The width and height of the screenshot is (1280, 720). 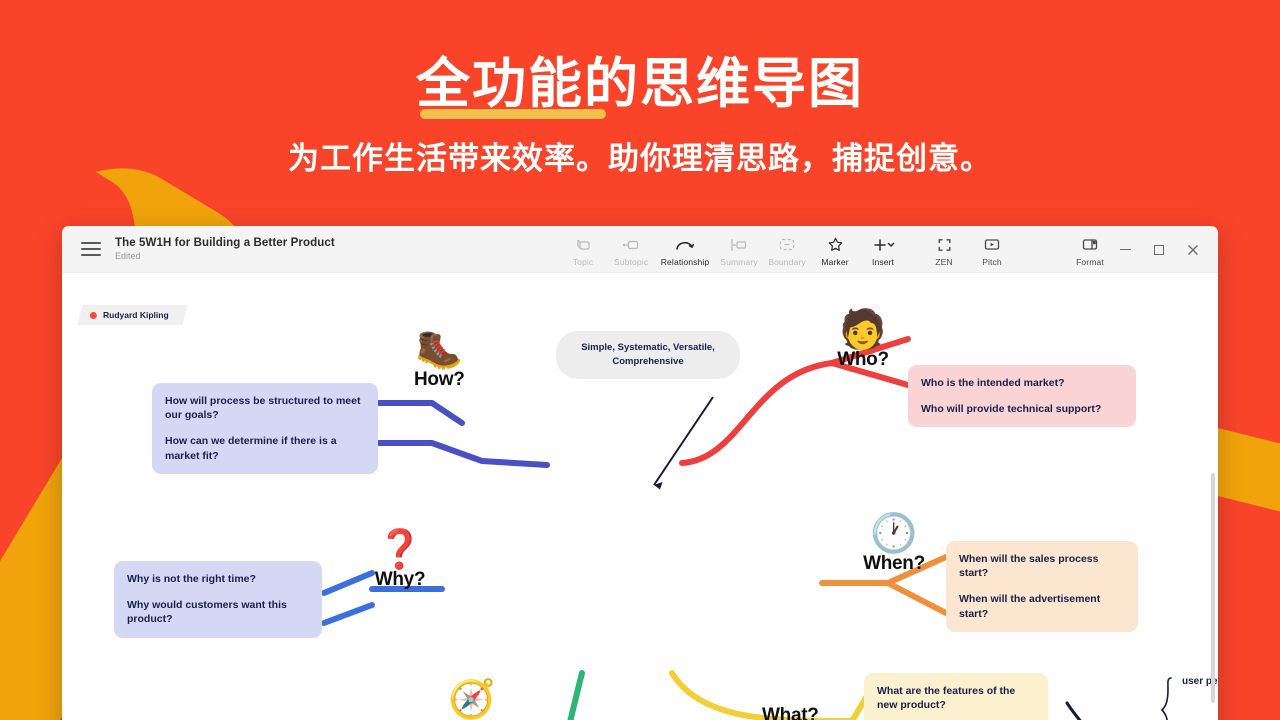 I want to click on branch-who-item-2: Who will provide technical support?, so click(x=1011, y=409).